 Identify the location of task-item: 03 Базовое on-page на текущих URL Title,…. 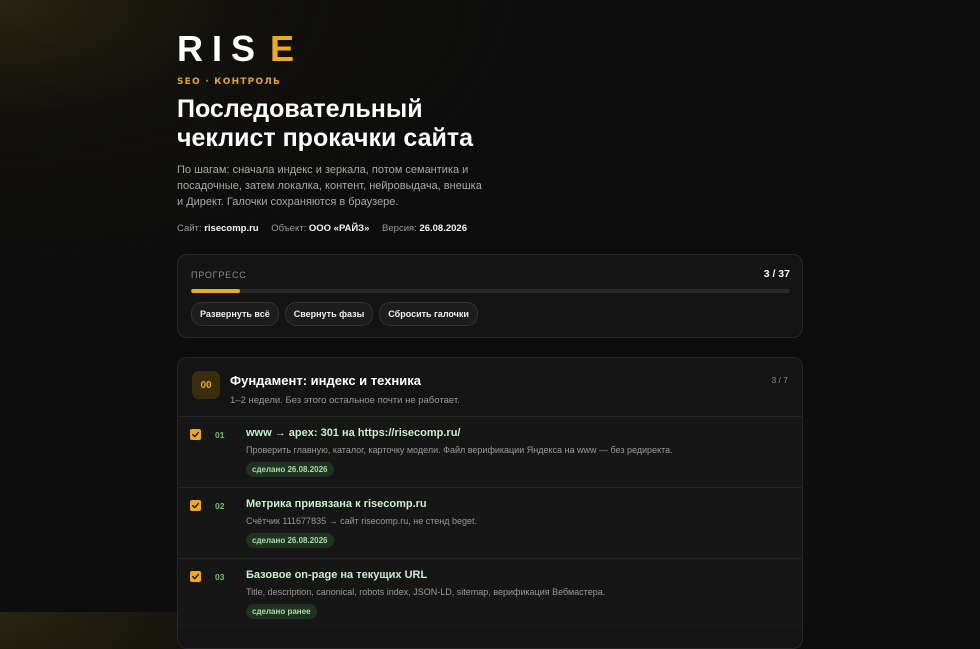
(490, 593).